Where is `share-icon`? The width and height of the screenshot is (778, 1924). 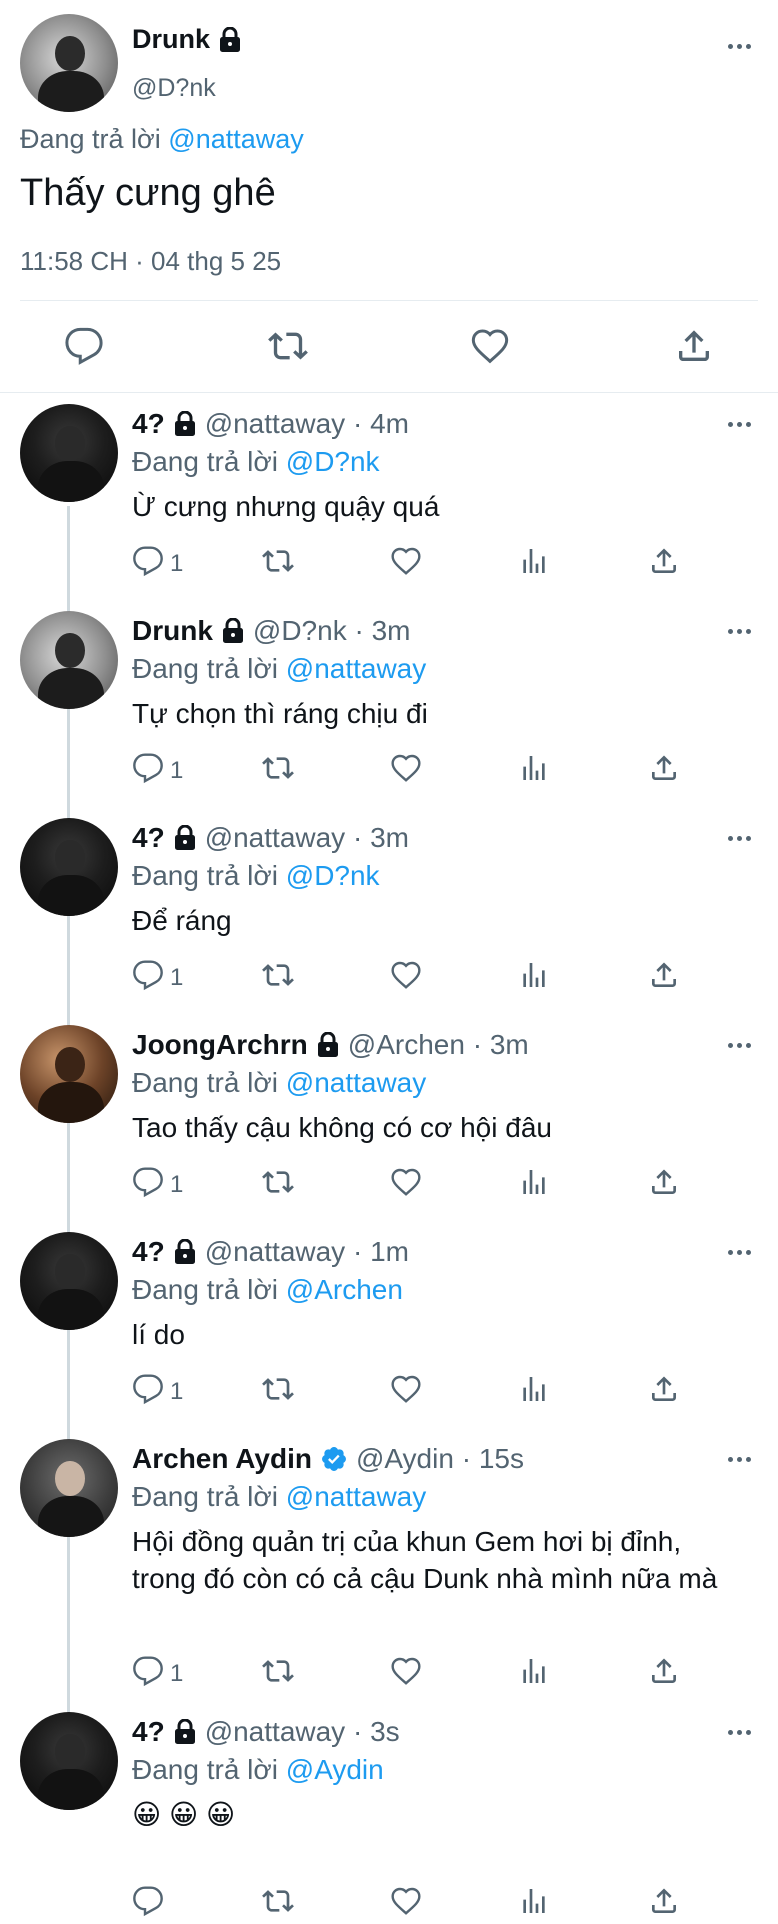 share-icon is located at coordinates (664, 564).